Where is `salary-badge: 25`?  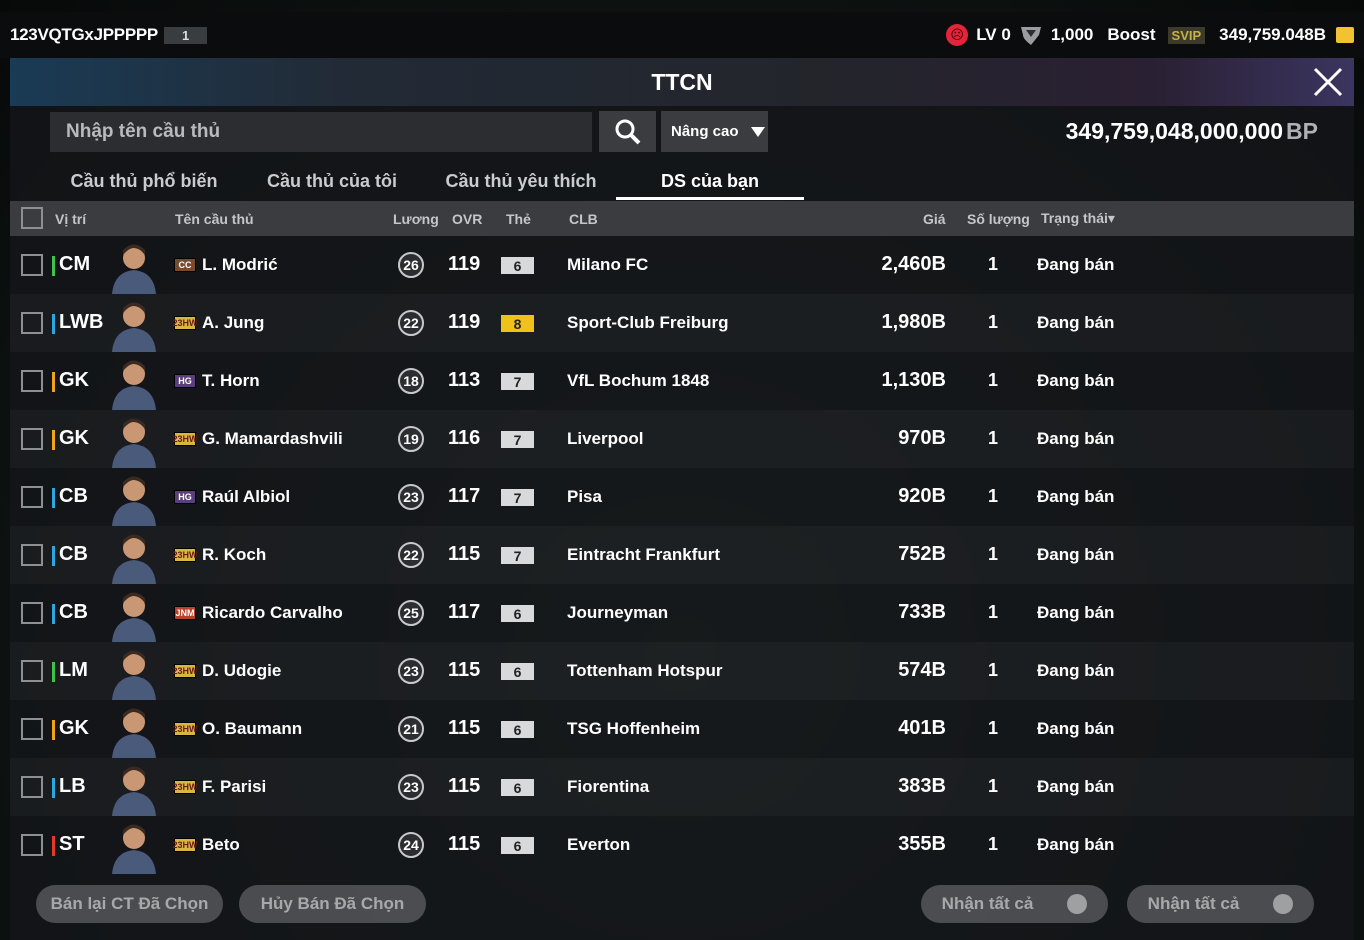
salary-badge: 25 is located at coordinates (411, 613).